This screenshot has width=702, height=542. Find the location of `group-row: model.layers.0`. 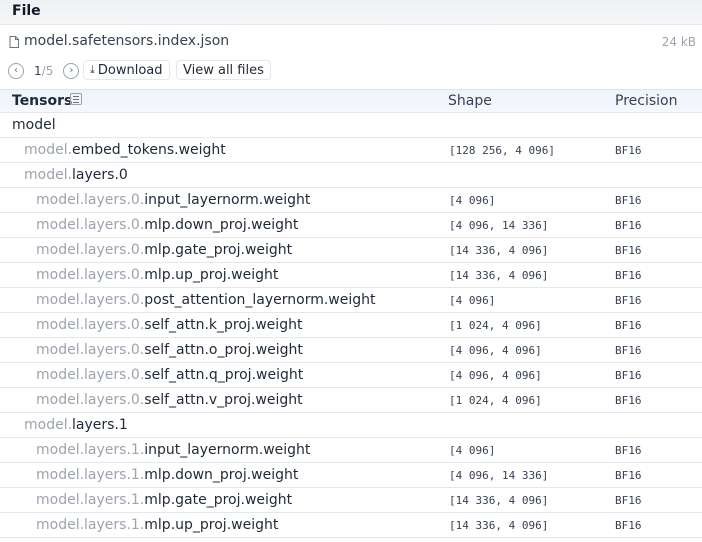

group-row: model.layers.0 is located at coordinates (351, 175).